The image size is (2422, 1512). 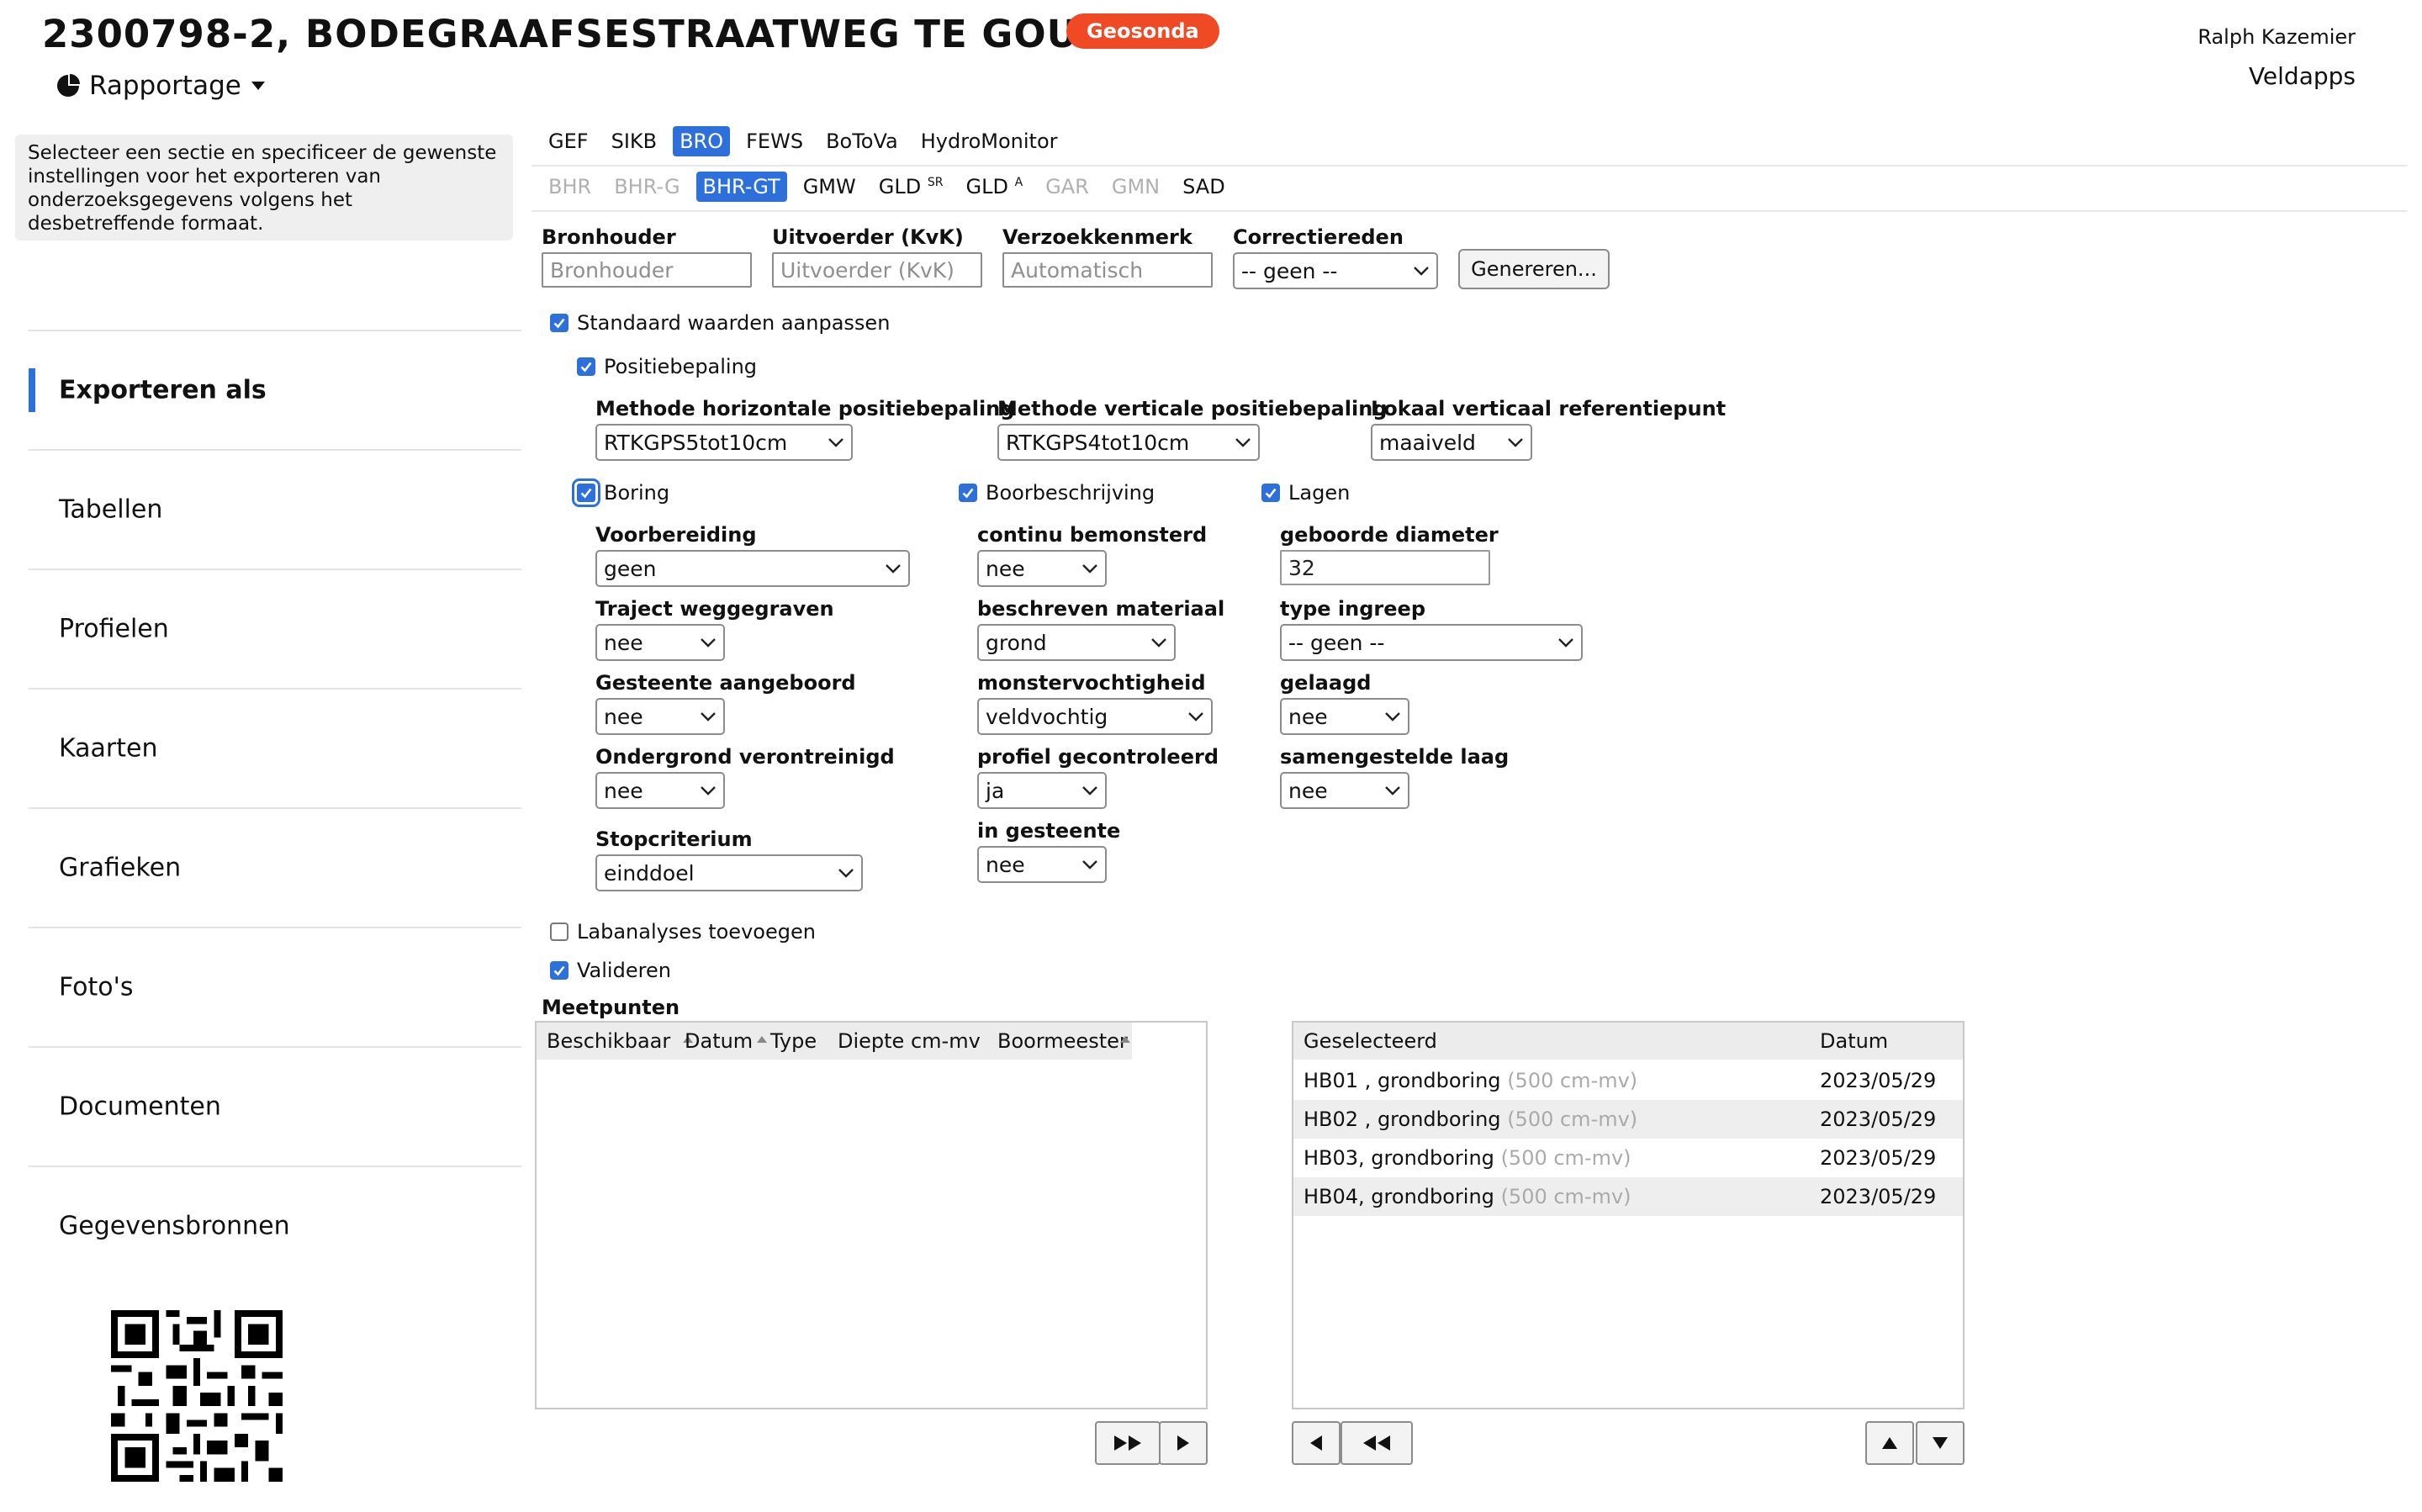 What do you see at coordinates (1305, 493) in the screenshot?
I see `lagen-checkbox: Lagen` at bounding box center [1305, 493].